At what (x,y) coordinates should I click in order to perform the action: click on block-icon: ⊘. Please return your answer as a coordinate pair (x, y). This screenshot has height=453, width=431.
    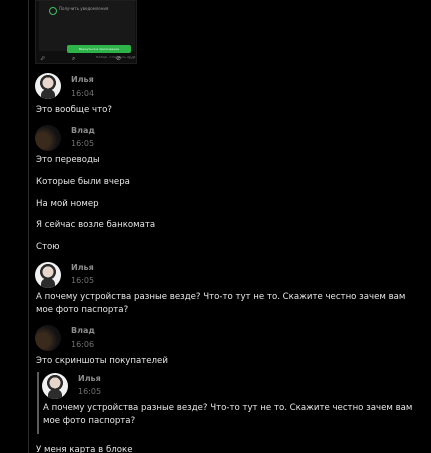
    Looking at the image, I should click on (119, 58).